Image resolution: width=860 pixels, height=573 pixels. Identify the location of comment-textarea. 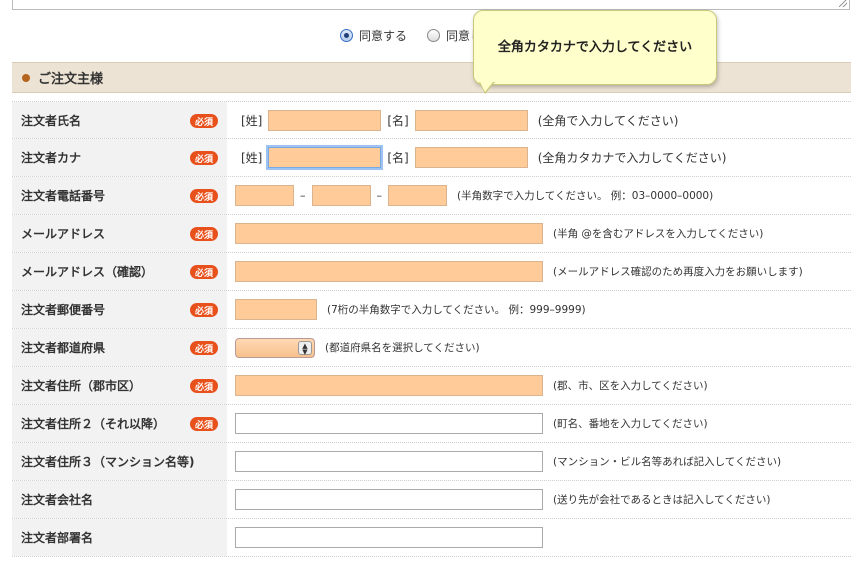
(431, 5).